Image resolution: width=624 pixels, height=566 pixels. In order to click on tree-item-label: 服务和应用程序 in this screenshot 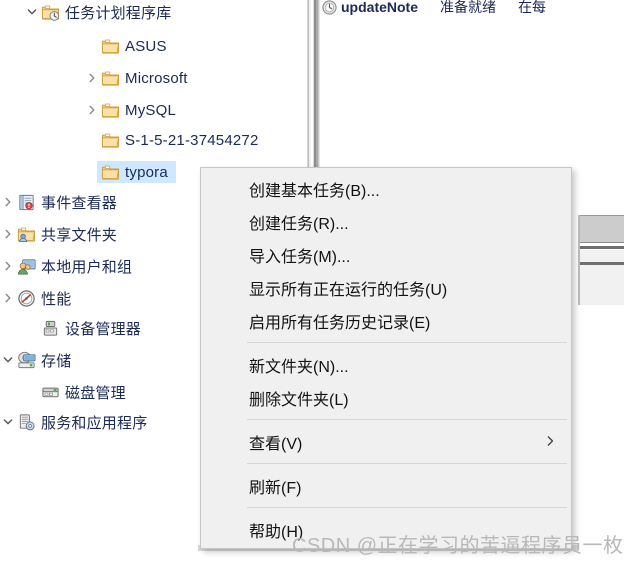, I will do `click(94, 423)`.